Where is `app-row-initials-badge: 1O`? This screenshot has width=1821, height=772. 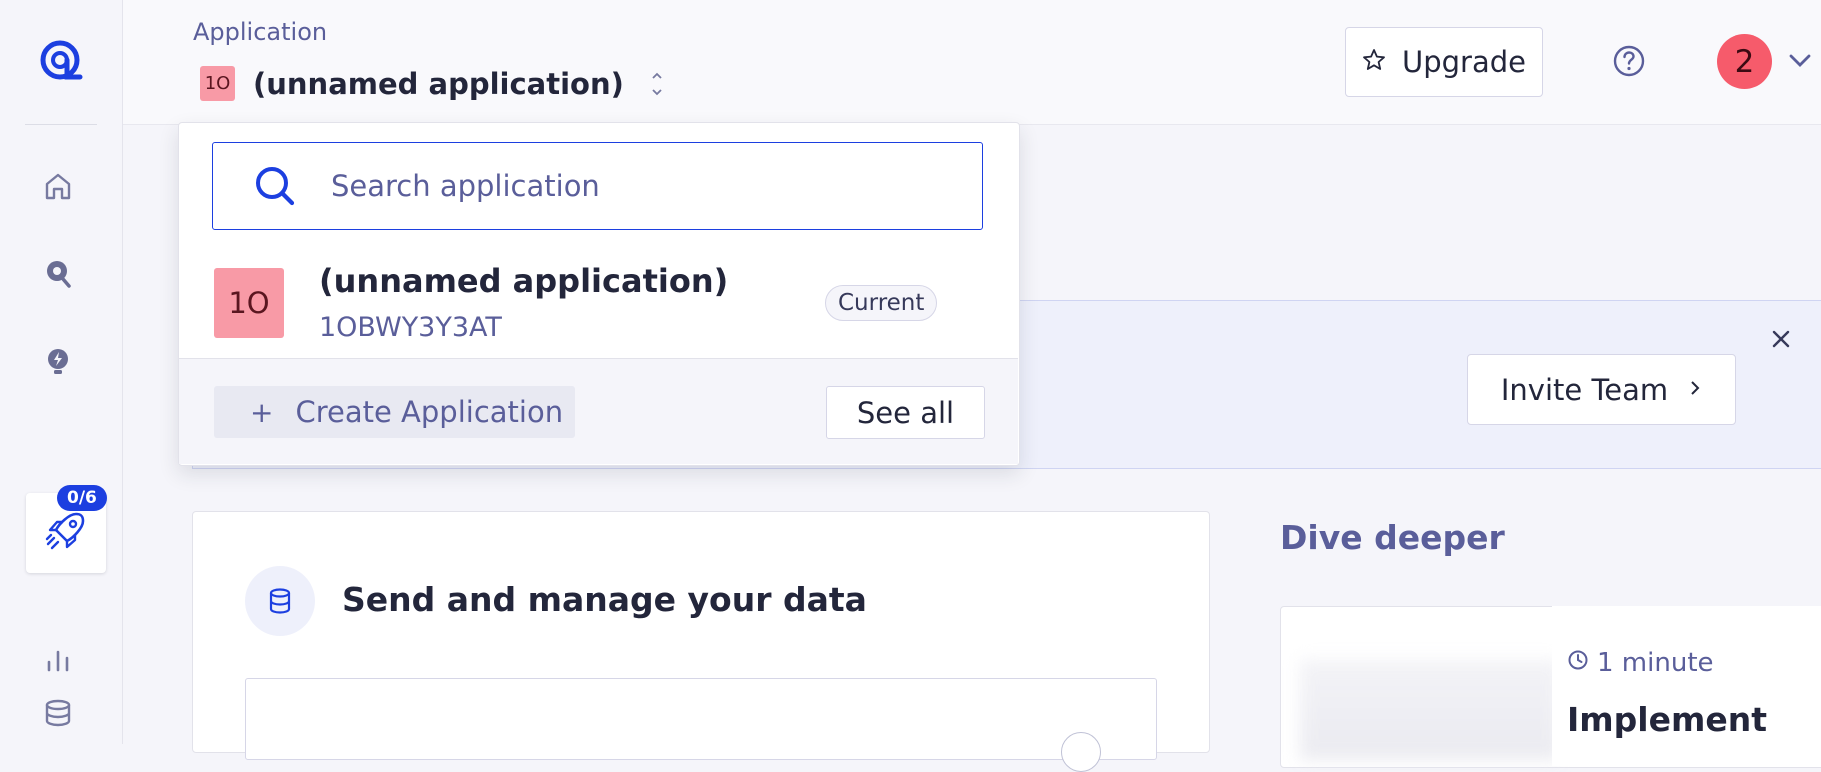
app-row-initials-badge: 1O is located at coordinates (249, 303).